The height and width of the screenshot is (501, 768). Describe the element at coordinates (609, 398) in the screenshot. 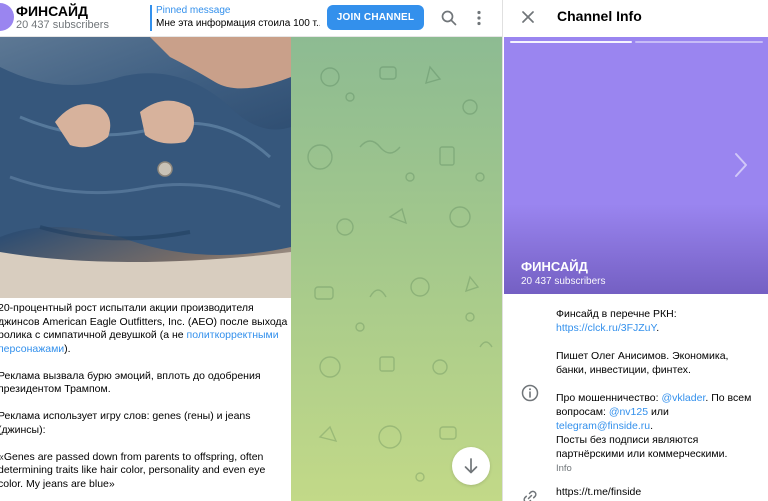

I see `contacts-text-a: Про мошенничество:` at that location.